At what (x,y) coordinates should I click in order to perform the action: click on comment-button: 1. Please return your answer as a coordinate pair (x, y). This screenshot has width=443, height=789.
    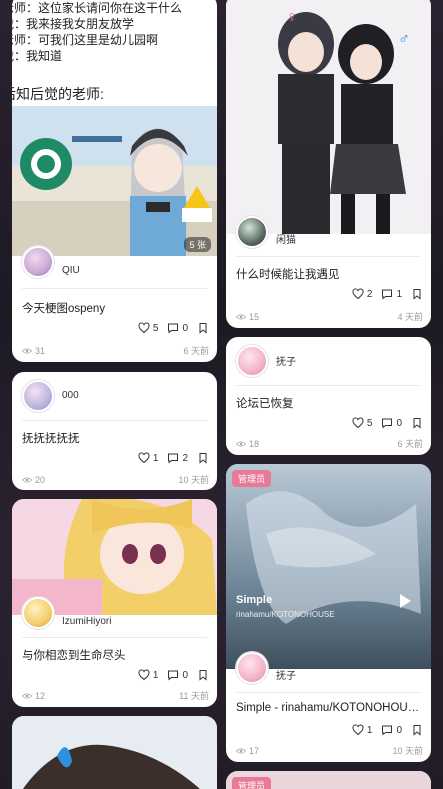
    Looking at the image, I should click on (391, 294).